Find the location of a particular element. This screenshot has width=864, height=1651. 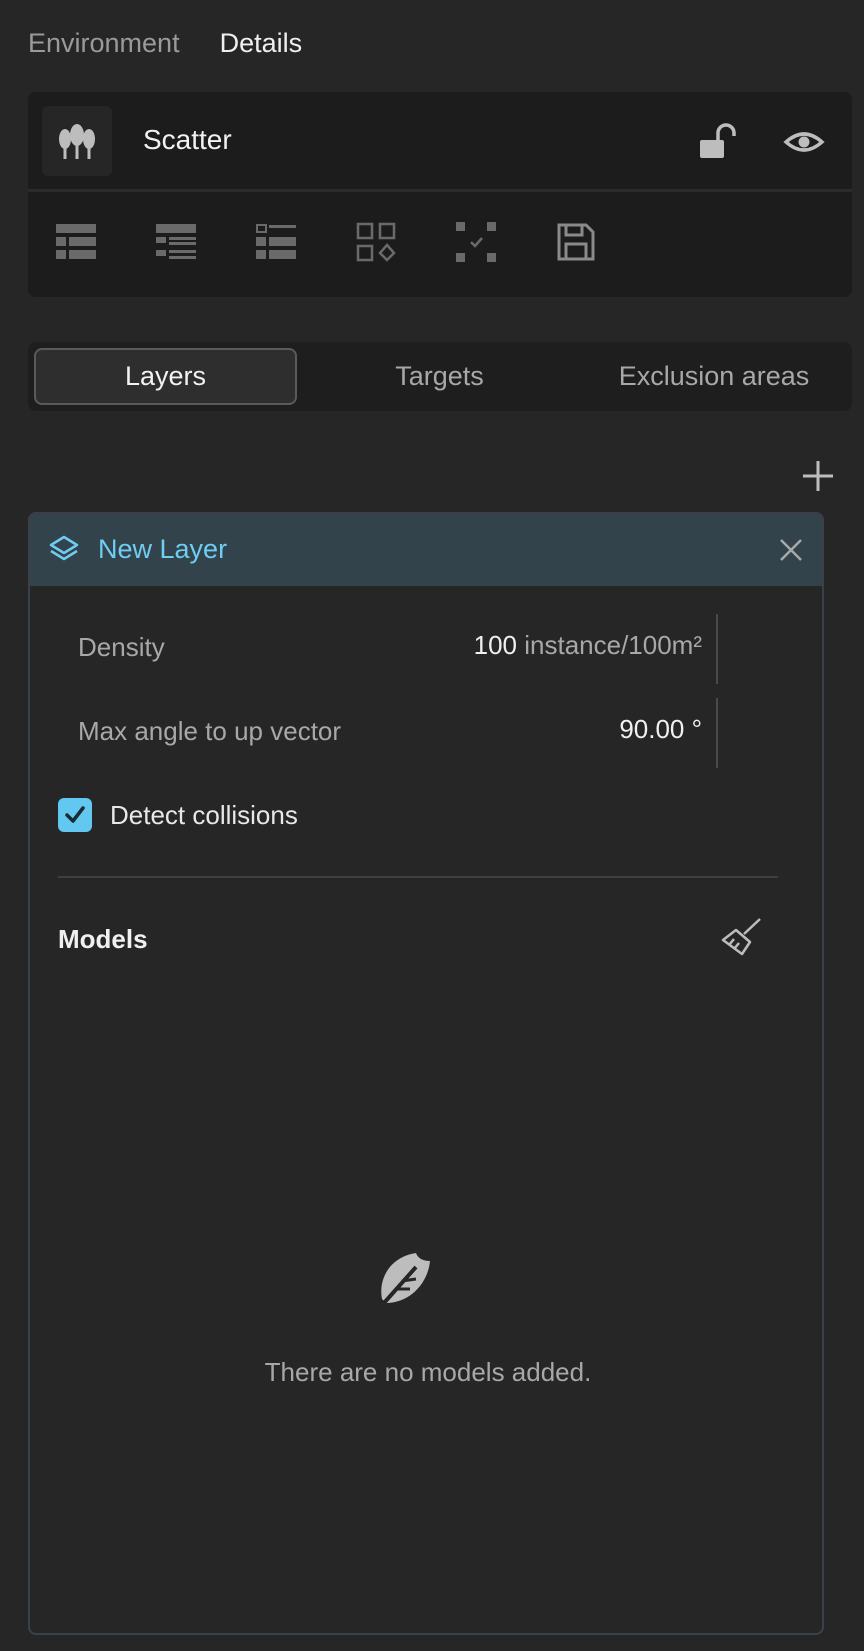

tab-targets: Targets is located at coordinates (439, 376).